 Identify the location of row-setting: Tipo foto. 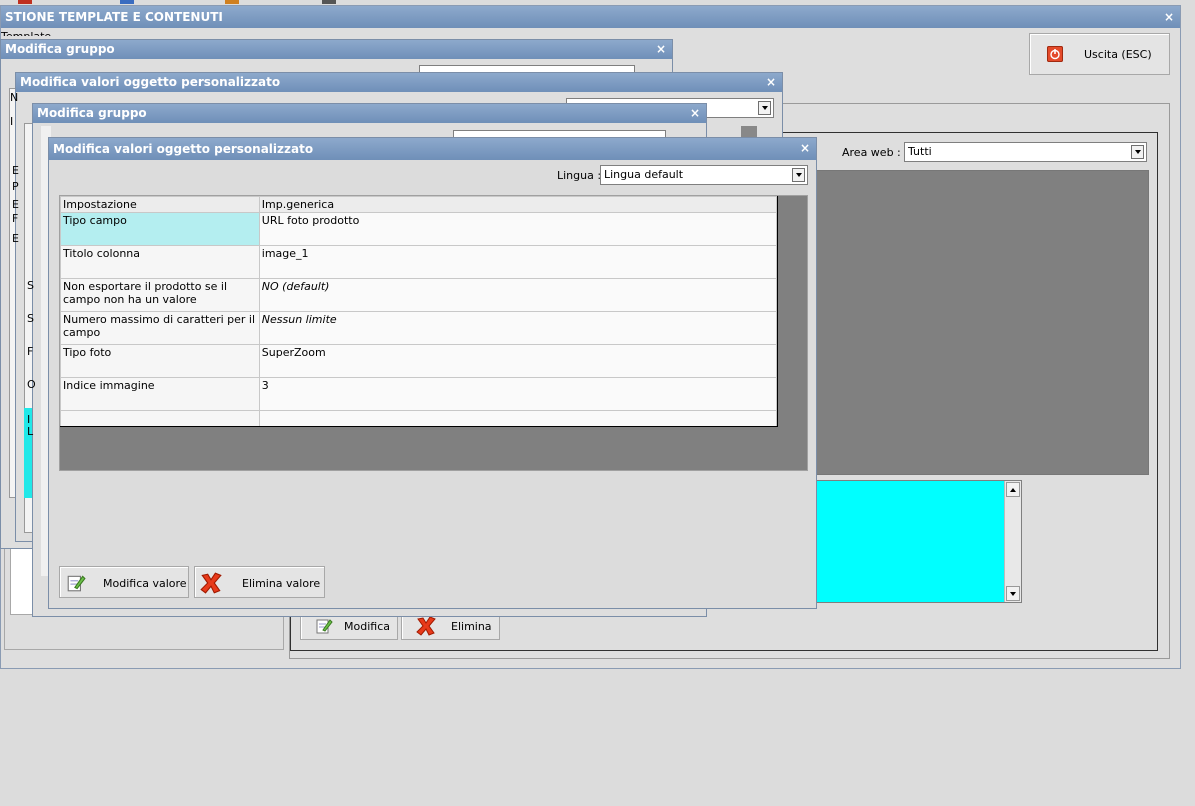
(160, 361).